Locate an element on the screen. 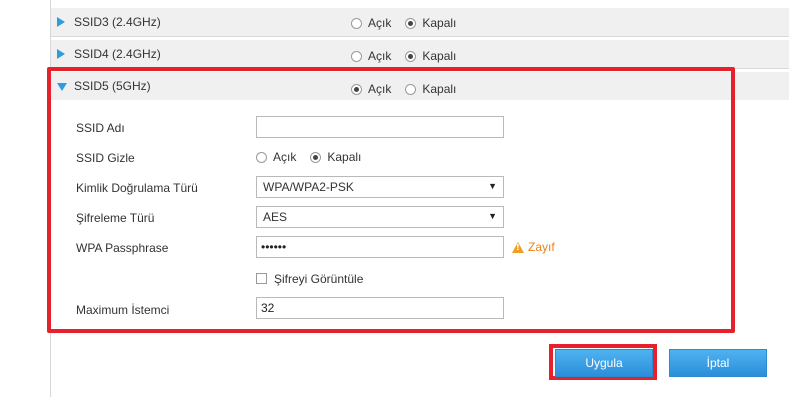  ssid3-off-radio is located at coordinates (411, 23).